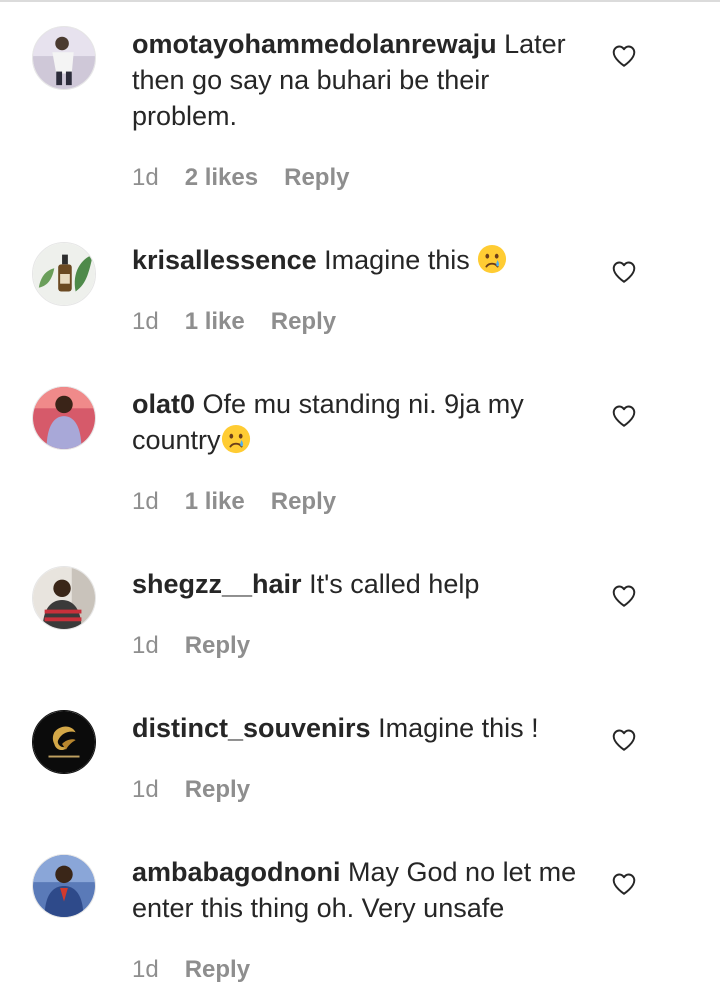 This screenshot has width=720, height=992. What do you see at coordinates (217, 584) in the screenshot?
I see `comment-username: shegzz__hair` at bounding box center [217, 584].